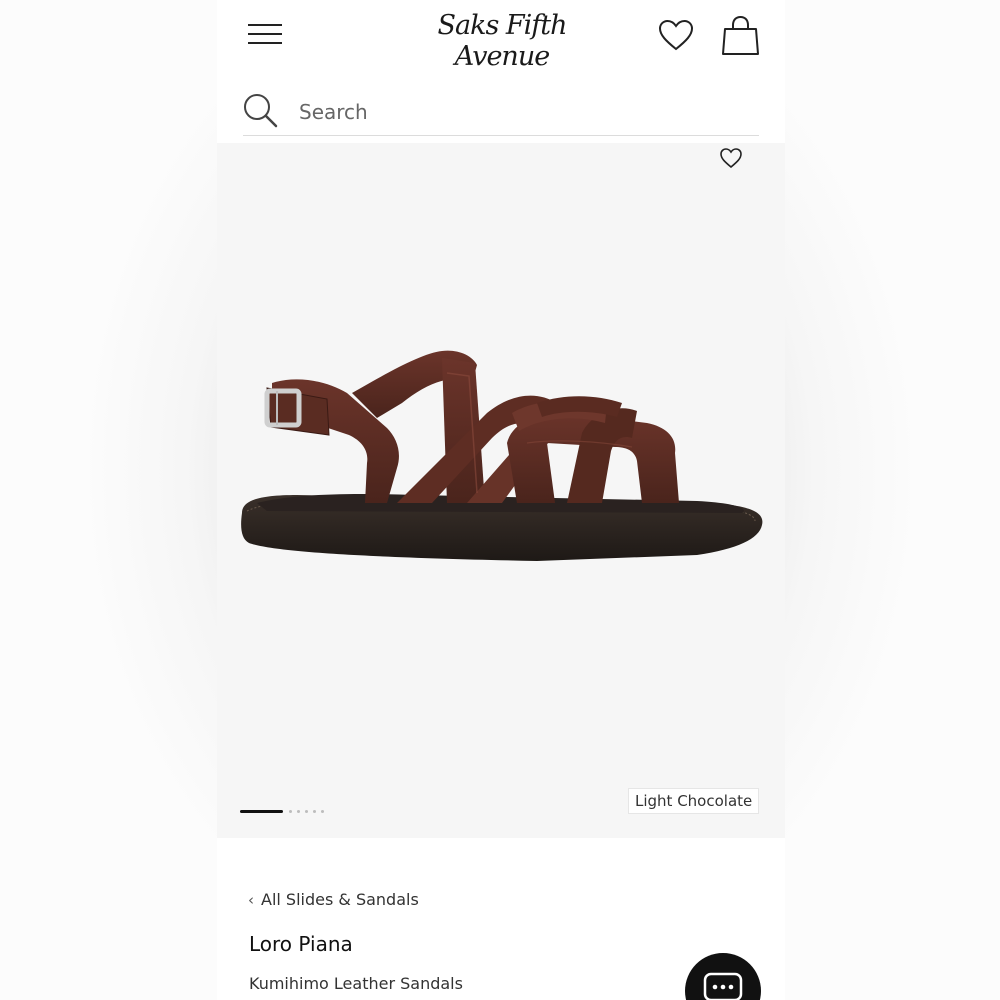 The image size is (1000, 1000). I want to click on chevron-left-icon: ‹, so click(251, 900).